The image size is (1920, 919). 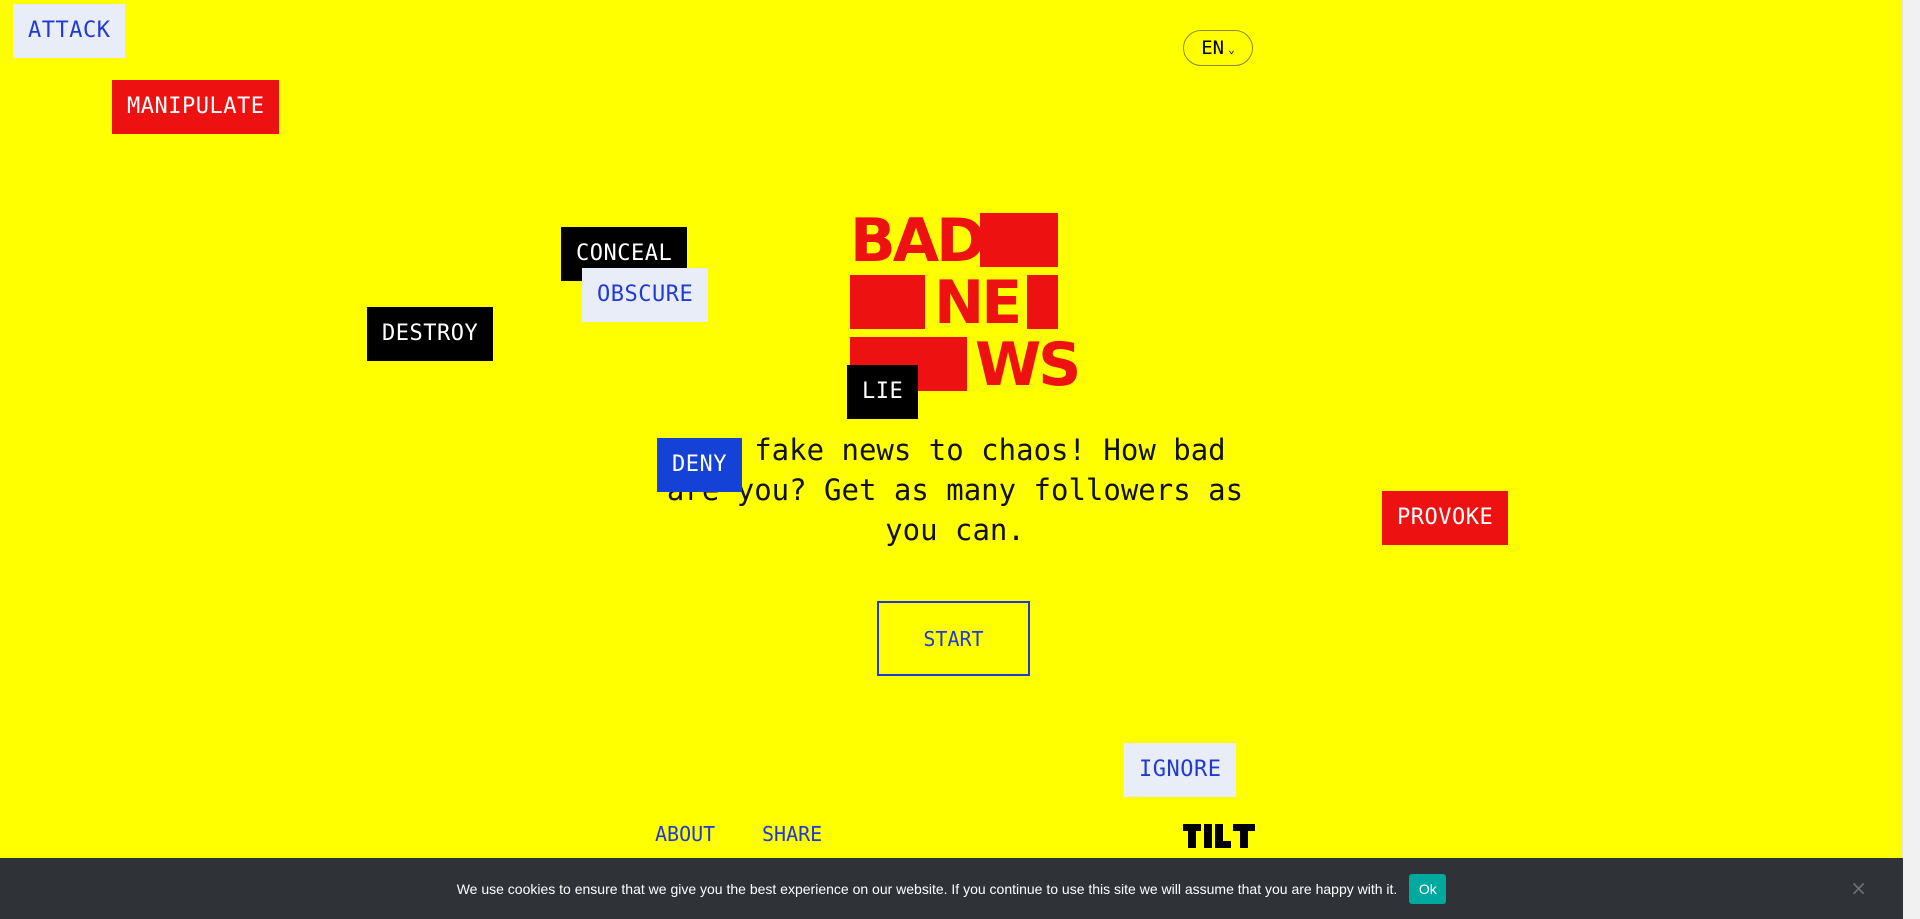 What do you see at coordinates (430, 334) in the screenshot?
I see `tag-destroy: DESTROY` at bounding box center [430, 334].